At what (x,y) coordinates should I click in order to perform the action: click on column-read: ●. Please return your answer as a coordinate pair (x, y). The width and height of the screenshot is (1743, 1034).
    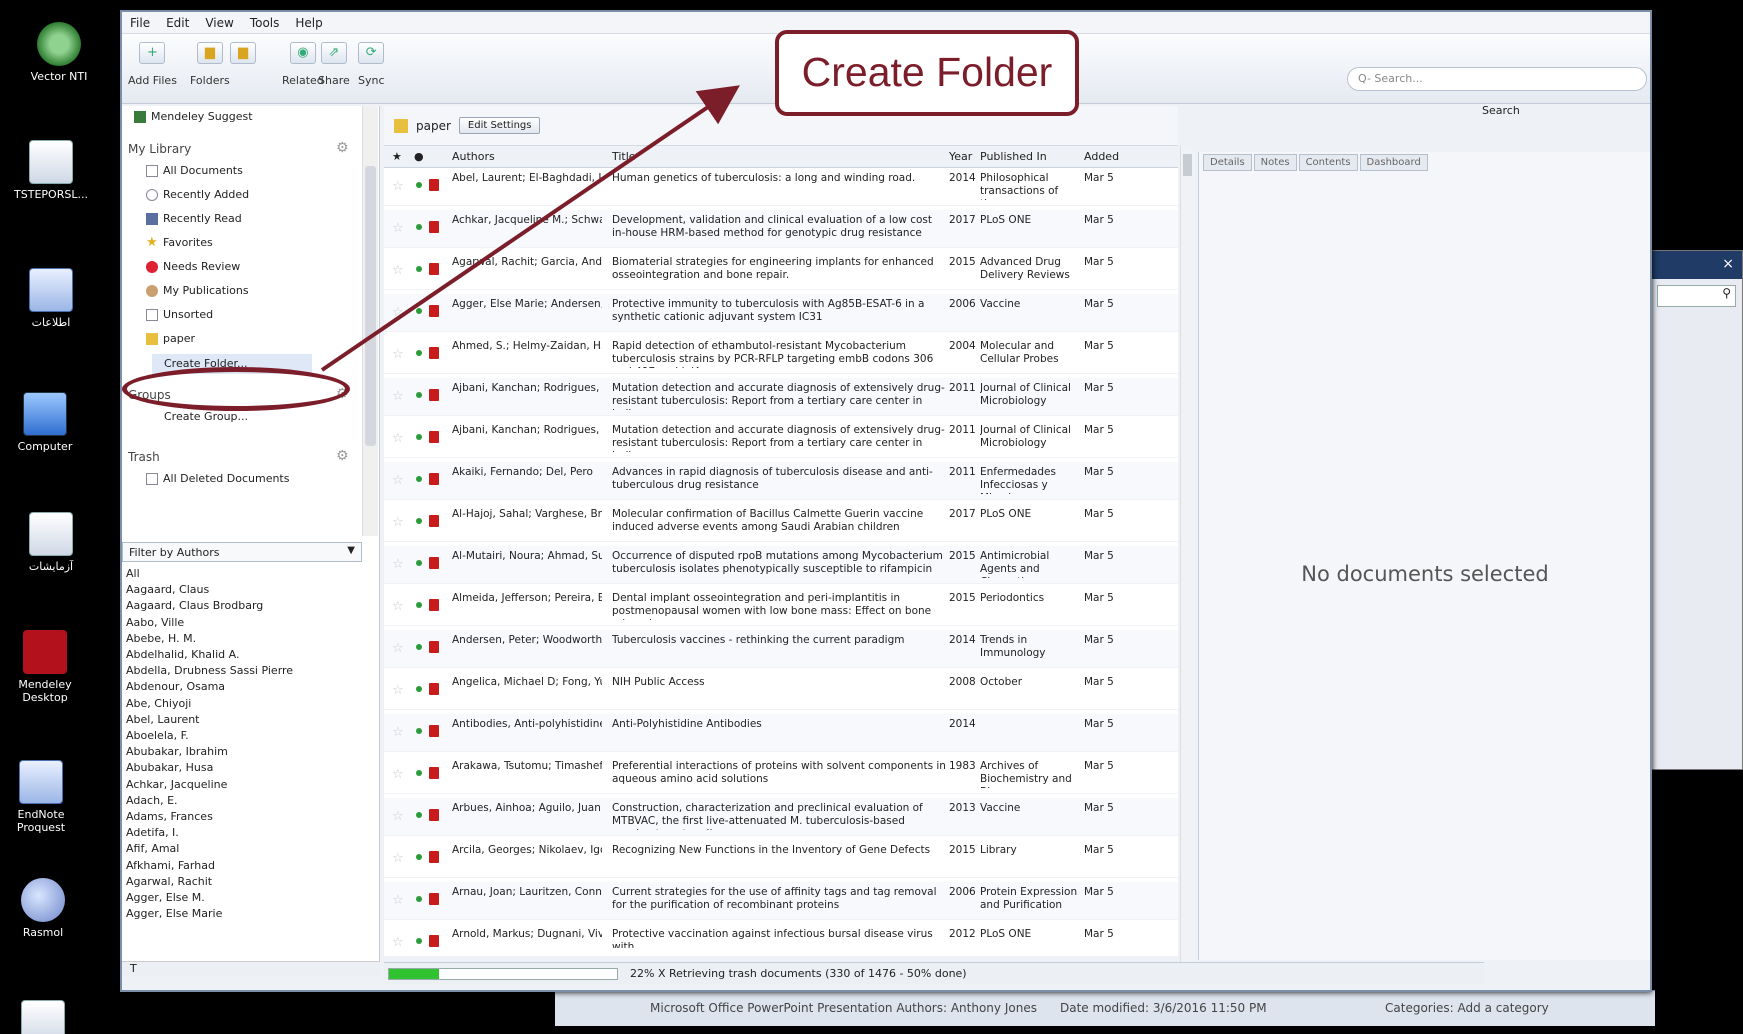
    Looking at the image, I should click on (419, 156).